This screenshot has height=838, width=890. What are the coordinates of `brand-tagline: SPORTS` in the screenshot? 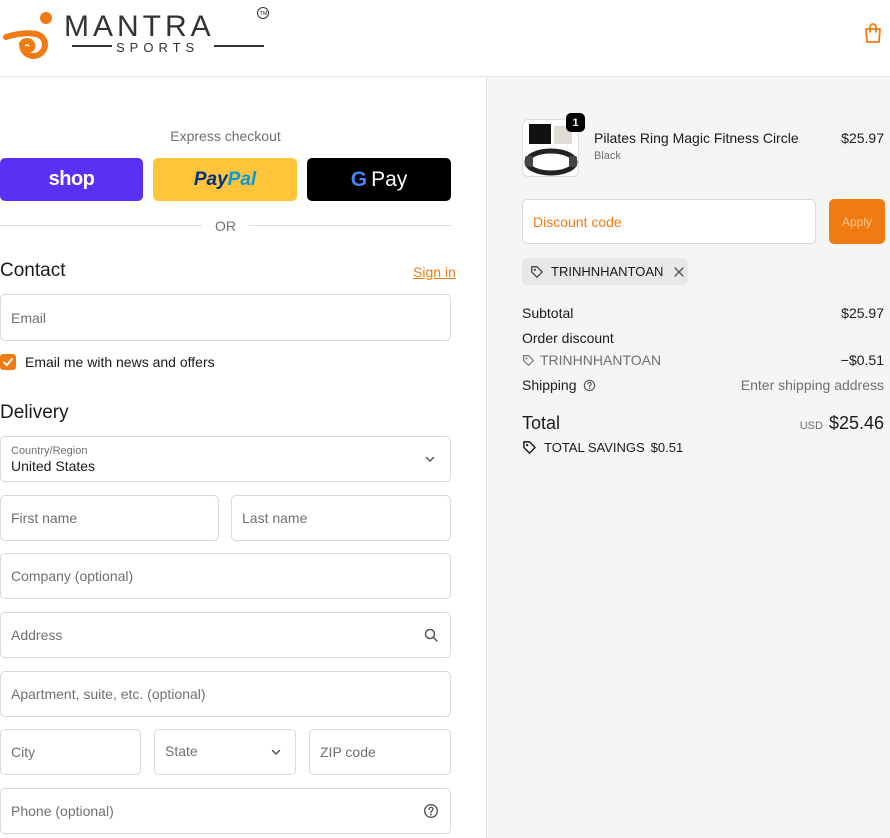 It's located at (157, 47).